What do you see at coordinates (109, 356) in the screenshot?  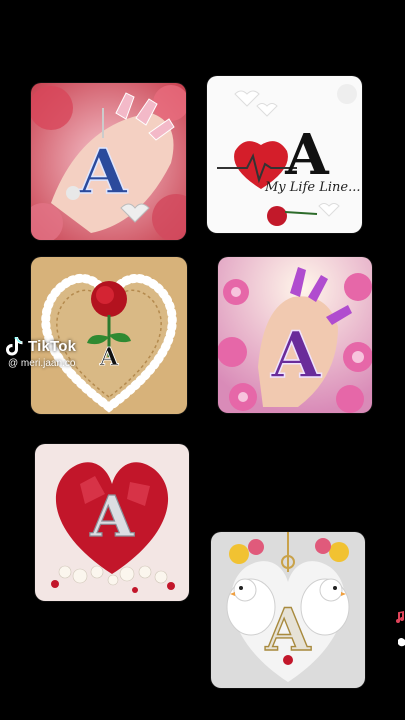 I see `letter-a-sand: A` at bounding box center [109, 356].